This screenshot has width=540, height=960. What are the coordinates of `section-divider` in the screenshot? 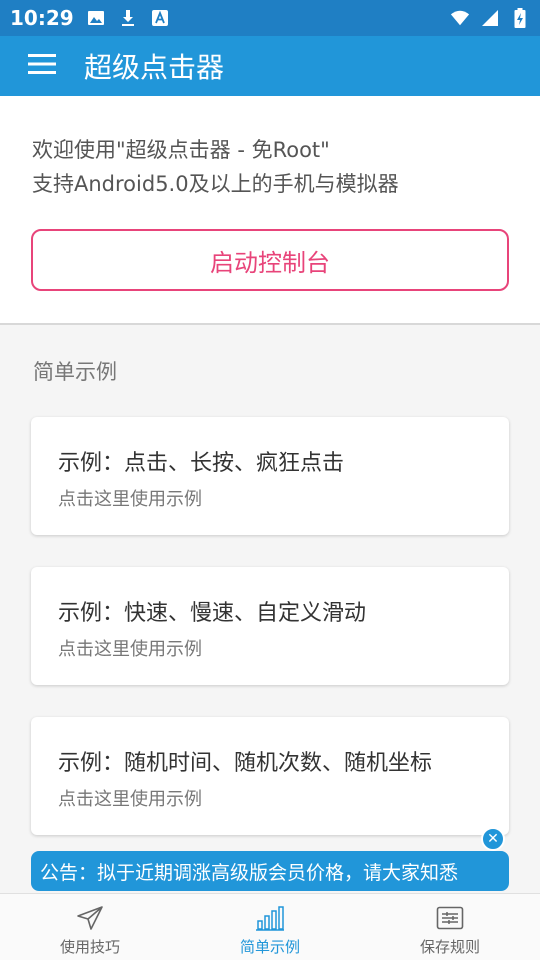 It's located at (270, 324).